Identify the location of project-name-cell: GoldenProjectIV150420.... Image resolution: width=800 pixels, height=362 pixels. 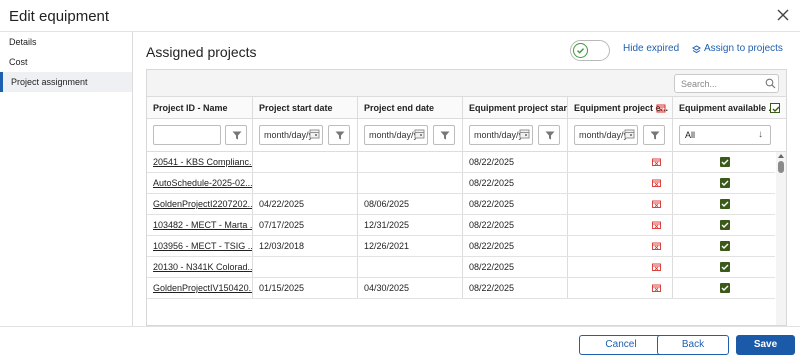
(200, 288).